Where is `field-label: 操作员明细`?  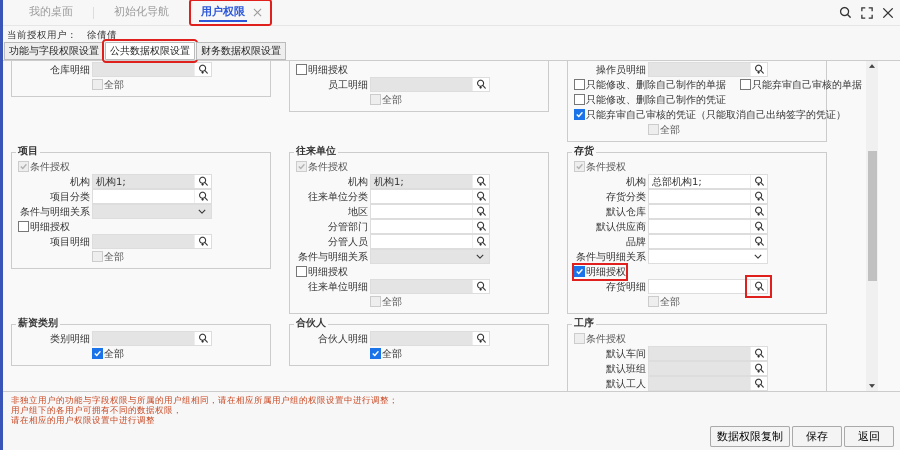 field-label: 操作员明细 is located at coordinates (620, 70).